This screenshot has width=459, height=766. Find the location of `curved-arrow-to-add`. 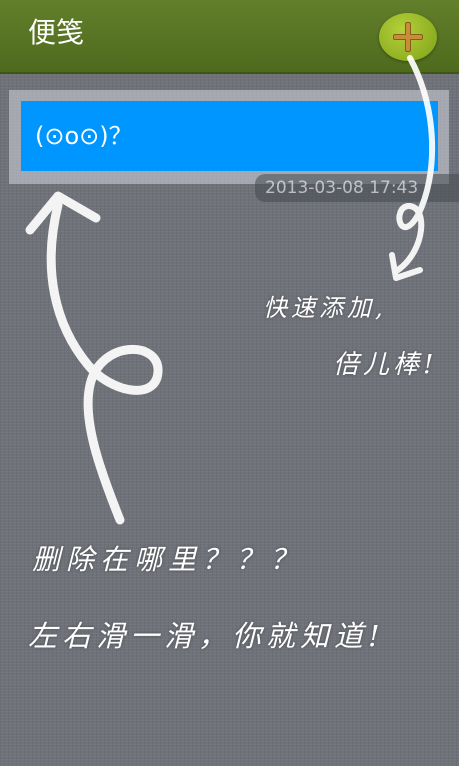

curved-arrow-to-add is located at coordinates (415, 164).